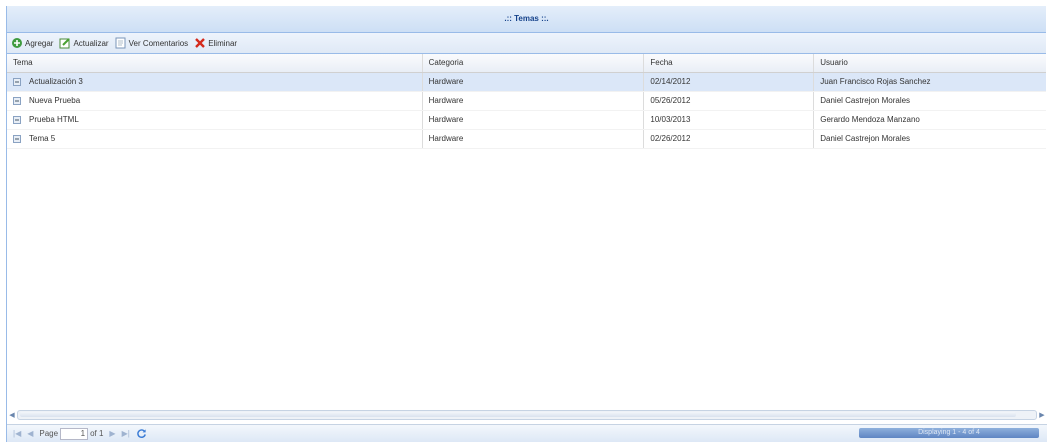 This screenshot has height=442, width=1050. I want to click on delete-button-label: Eliminar, so click(223, 43).